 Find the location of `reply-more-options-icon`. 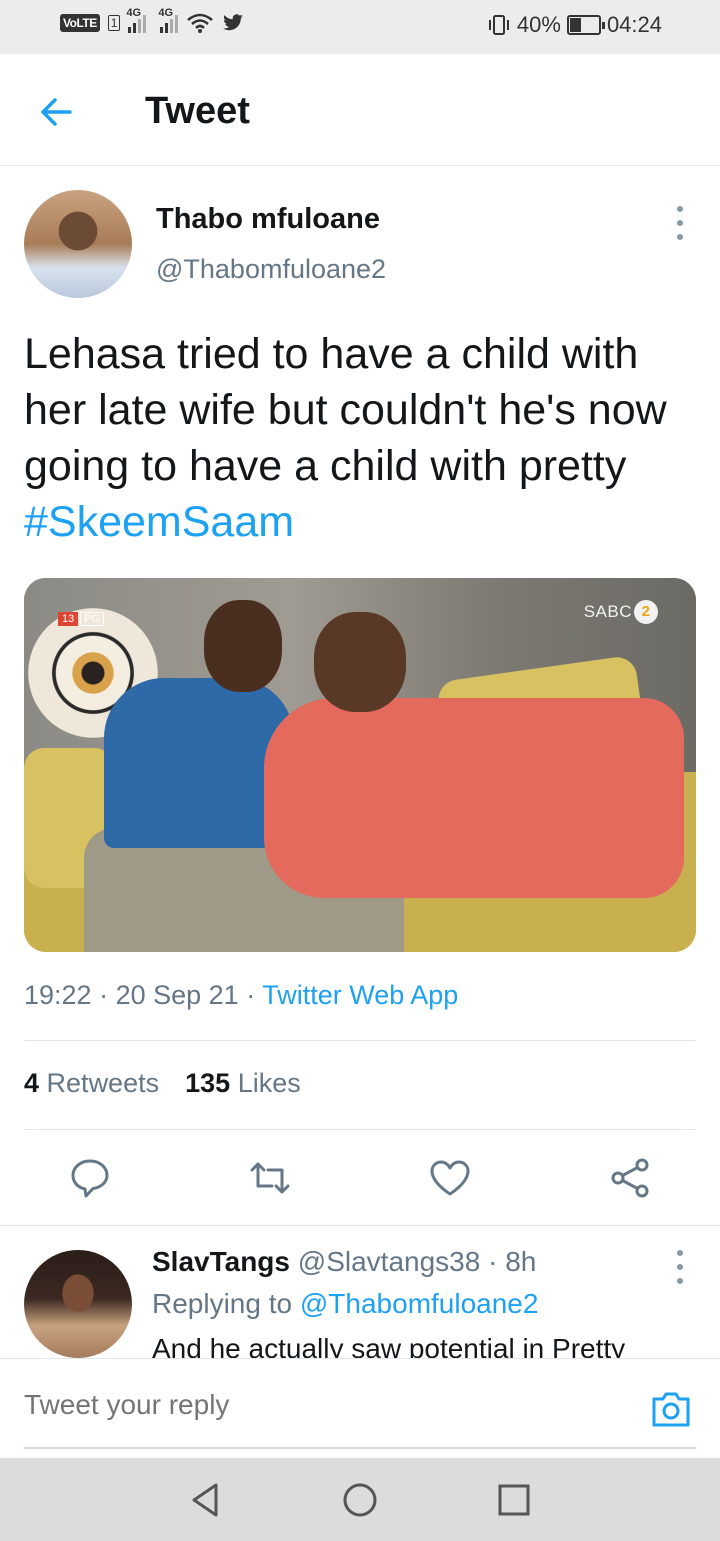

reply-more-options-icon is located at coordinates (680, 1267).